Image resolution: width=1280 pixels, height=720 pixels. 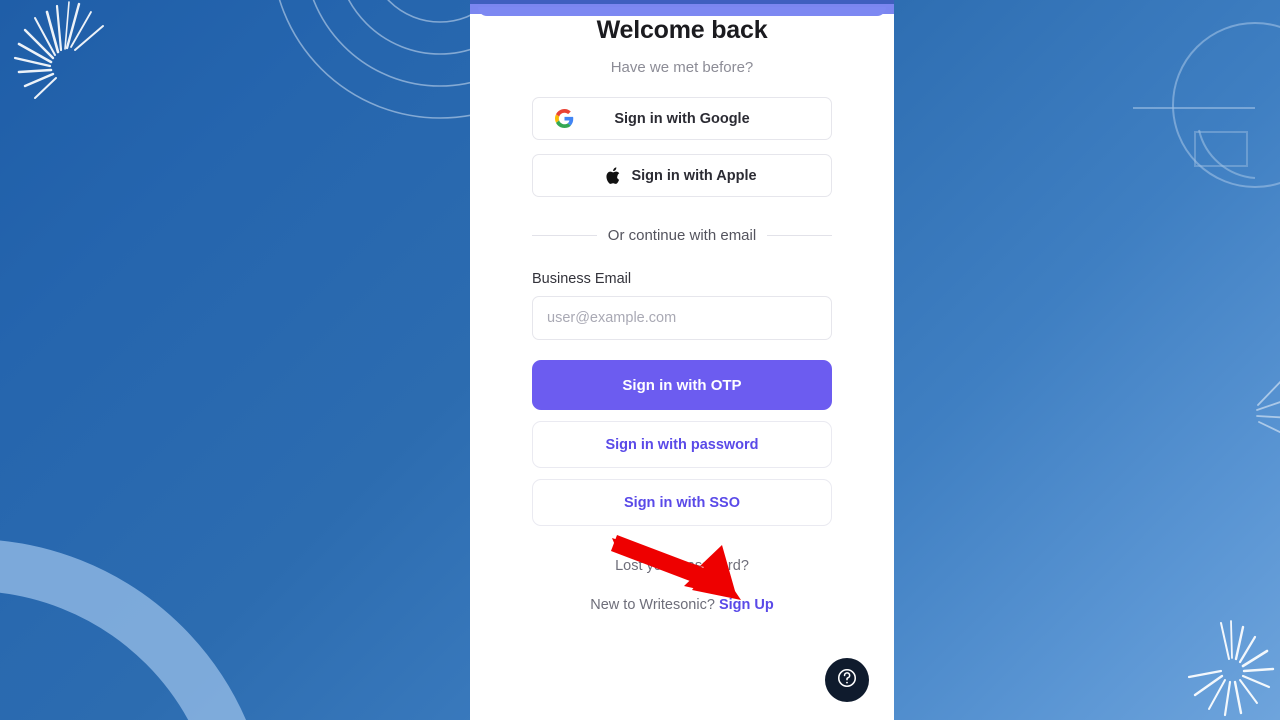 I want to click on signup-row: New to Writesonic? Sign Up, so click(x=682, y=605).